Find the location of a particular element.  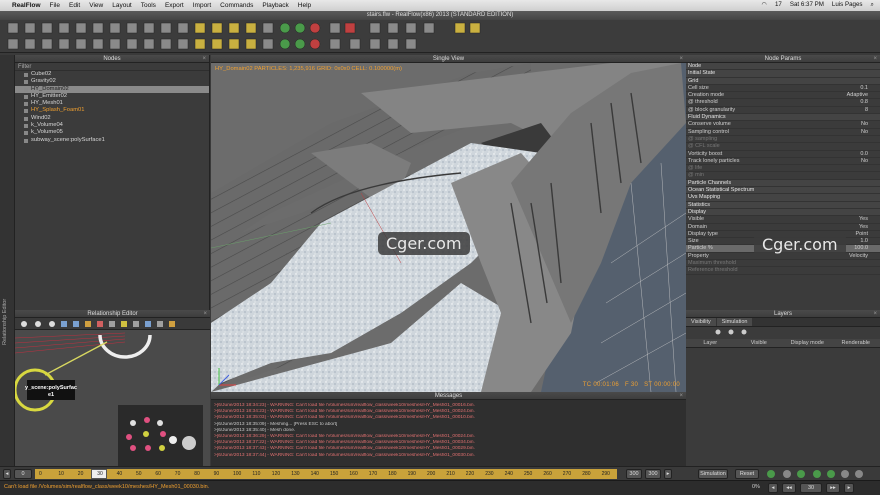

relationship-graph: y_scene:polySurfac e1 is located at coordinates (112, 400).